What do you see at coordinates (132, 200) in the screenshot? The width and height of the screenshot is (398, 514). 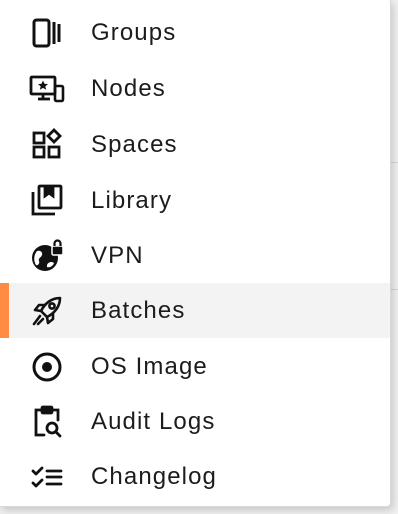 I see `menu-item-label: Library` at bounding box center [132, 200].